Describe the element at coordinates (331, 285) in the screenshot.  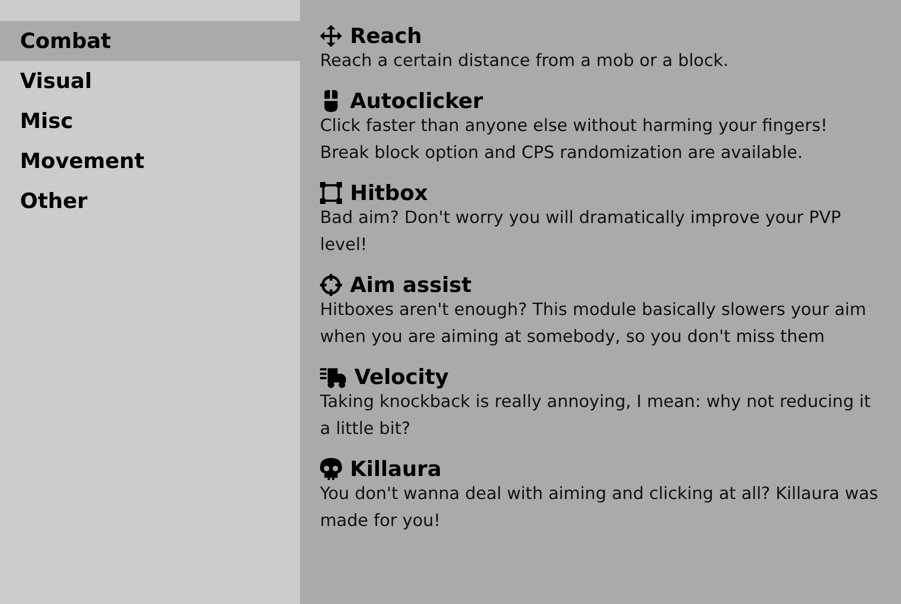
I see `crosshairs-icon` at that location.